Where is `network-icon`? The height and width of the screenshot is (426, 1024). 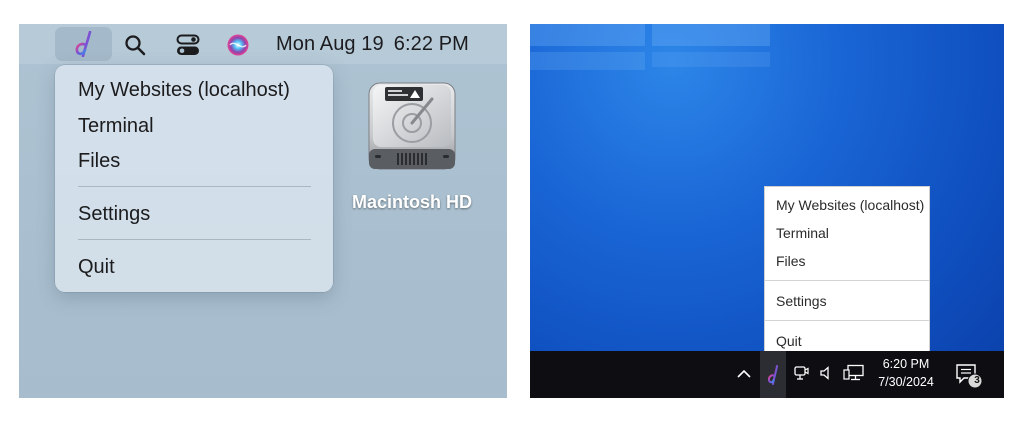
network-icon is located at coordinates (854, 373).